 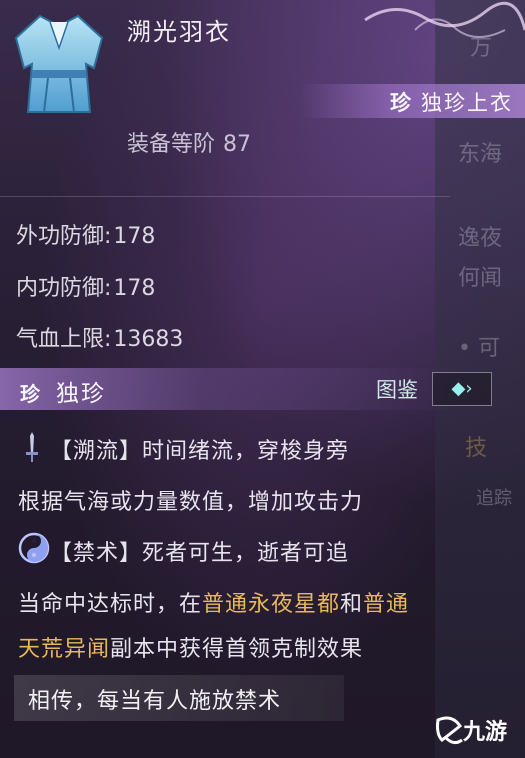 I want to click on taiji-icon, so click(x=34, y=548).